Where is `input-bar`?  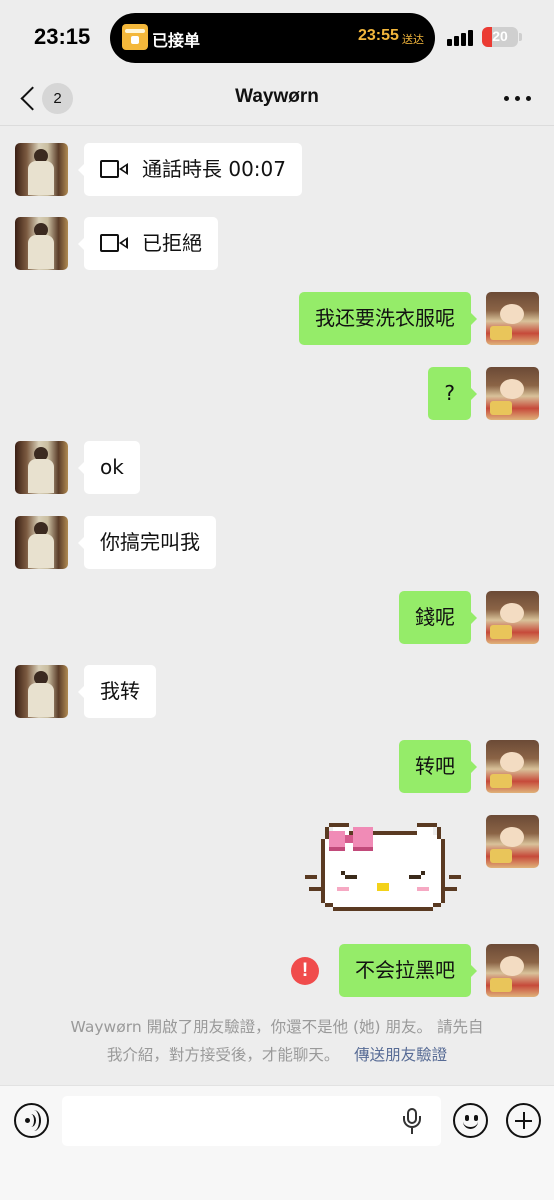
input-bar is located at coordinates (277, 1142).